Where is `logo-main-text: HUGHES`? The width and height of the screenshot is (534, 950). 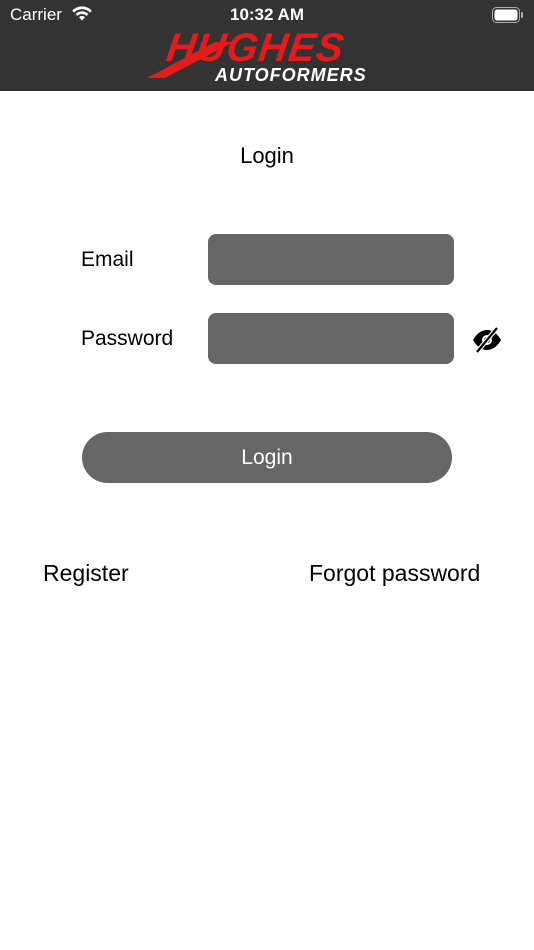
logo-main-text: HUGHES is located at coordinates (255, 48).